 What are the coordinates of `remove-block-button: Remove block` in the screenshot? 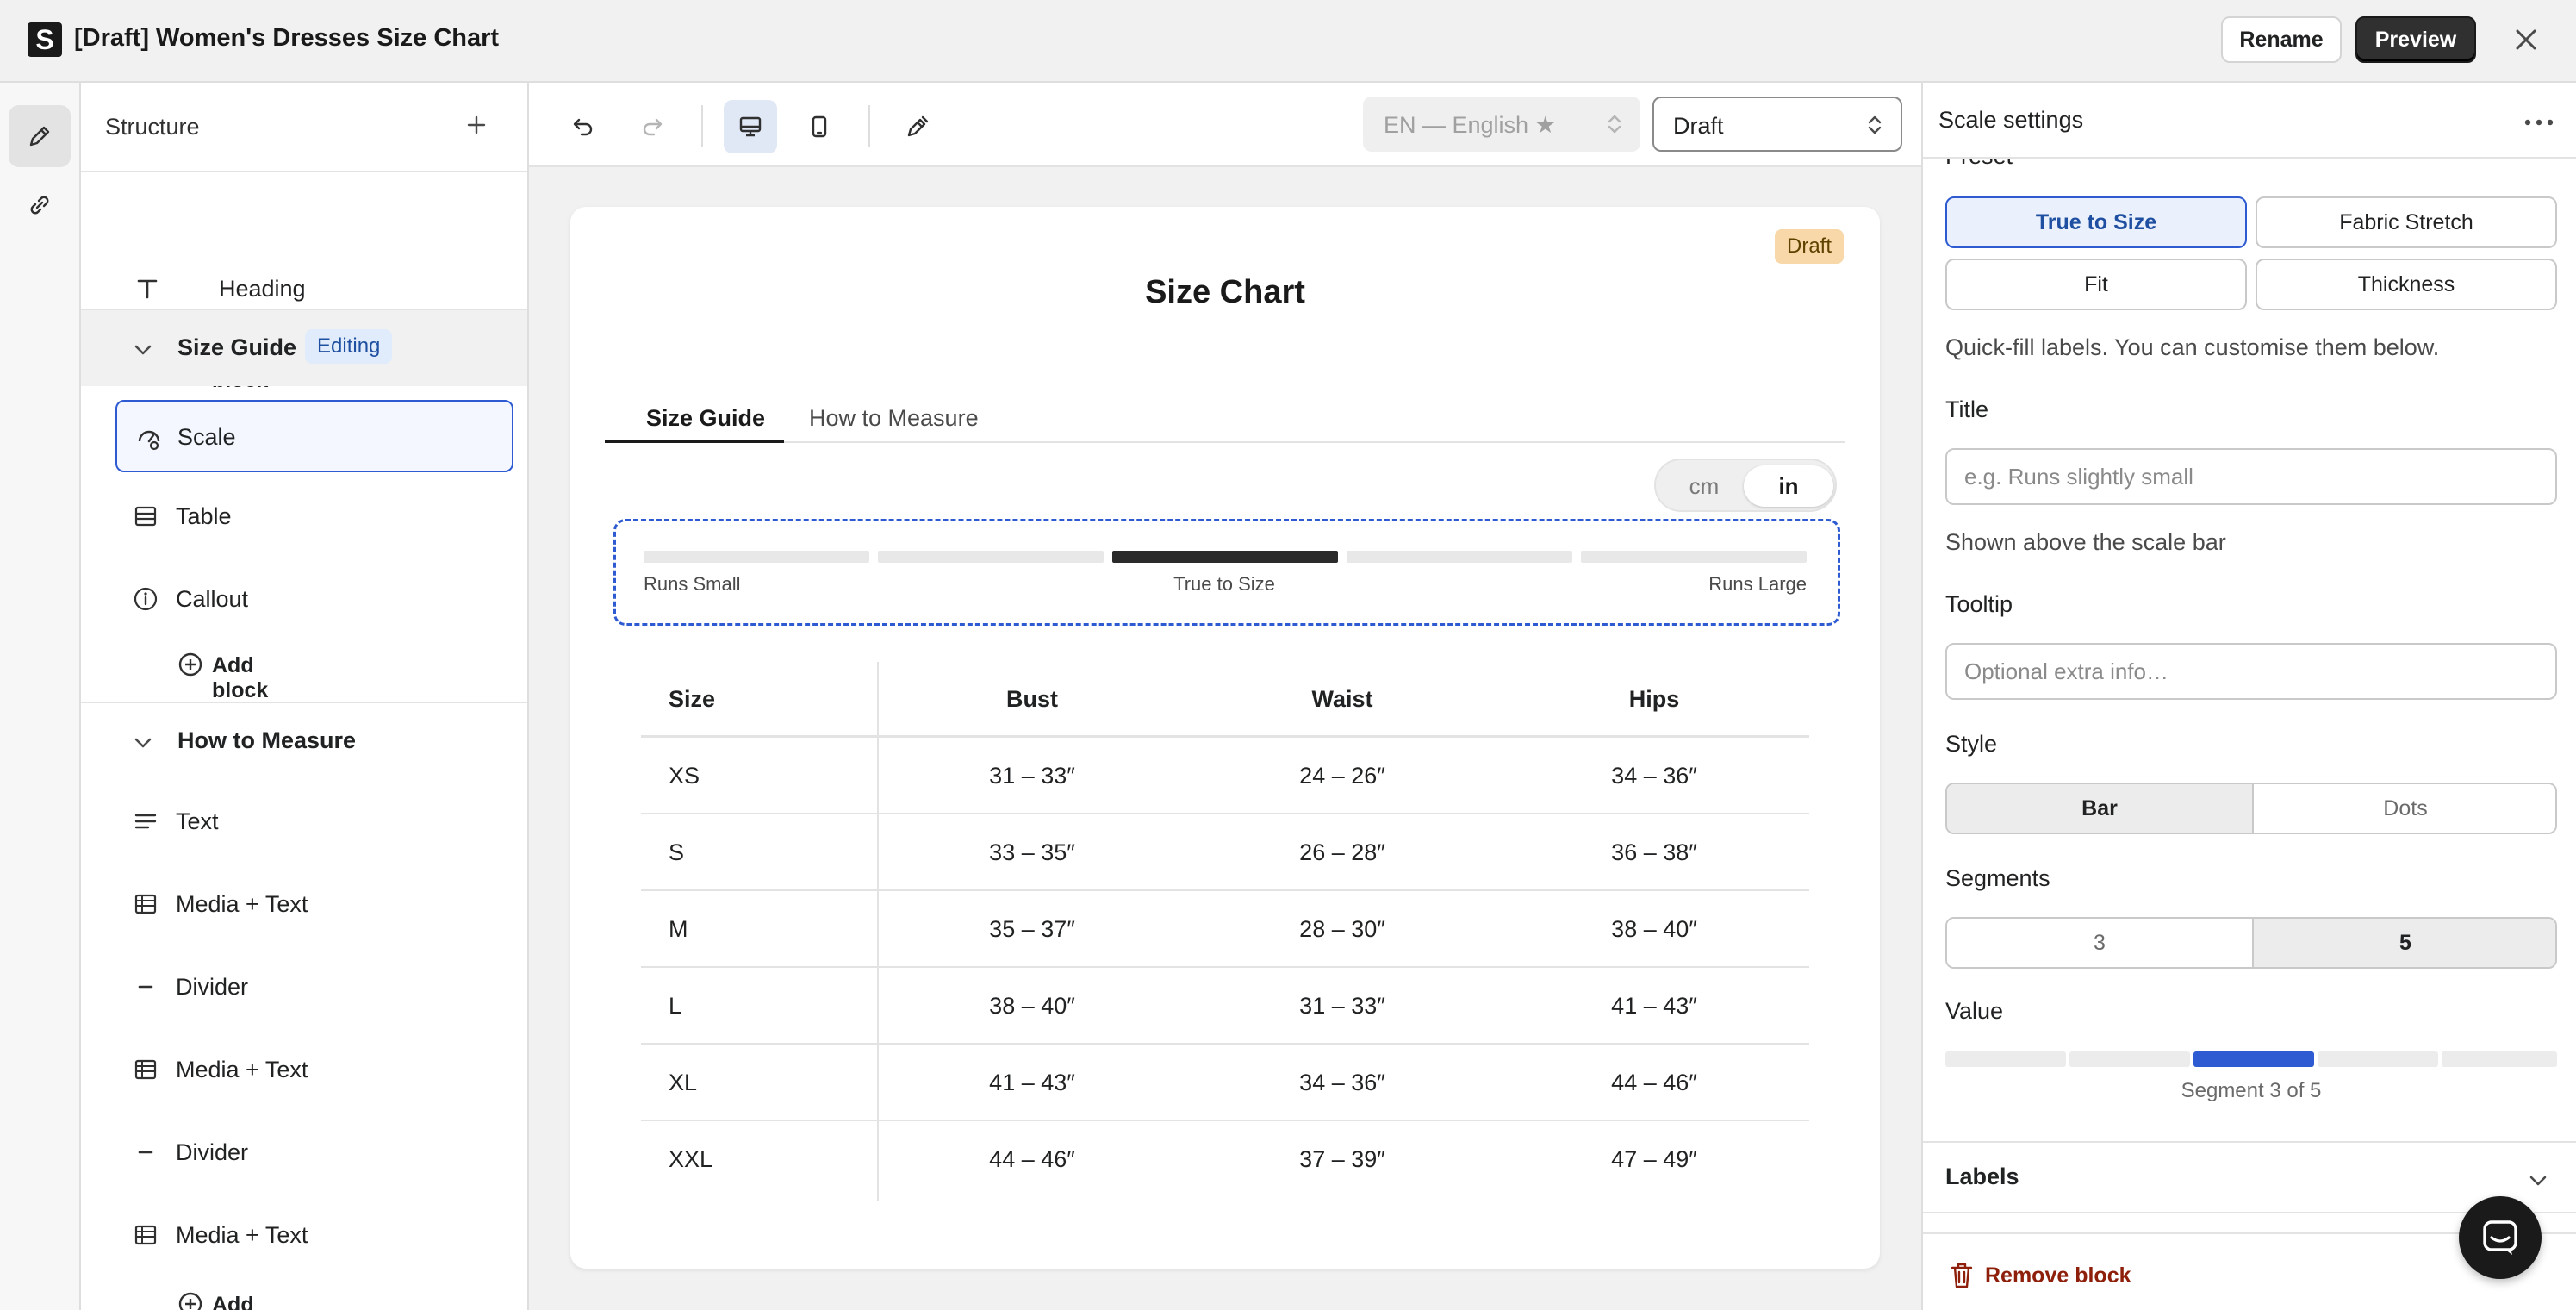 It's located at (2040, 1277).